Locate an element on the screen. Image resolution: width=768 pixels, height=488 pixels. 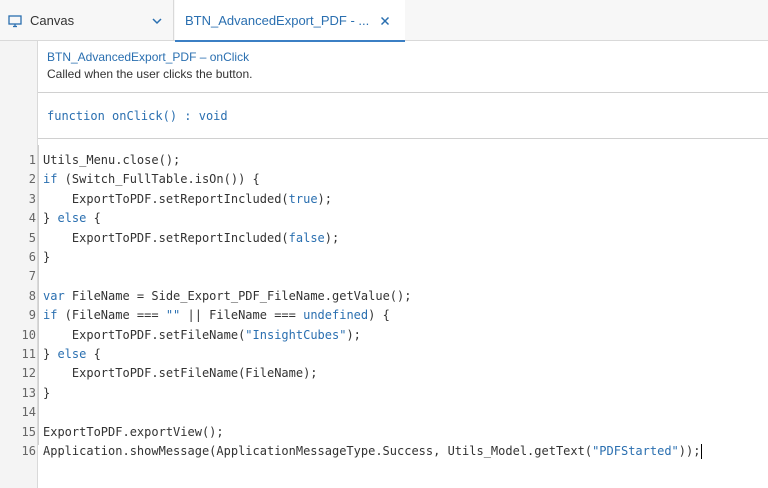
keyword-token: true is located at coordinates (303, 198).